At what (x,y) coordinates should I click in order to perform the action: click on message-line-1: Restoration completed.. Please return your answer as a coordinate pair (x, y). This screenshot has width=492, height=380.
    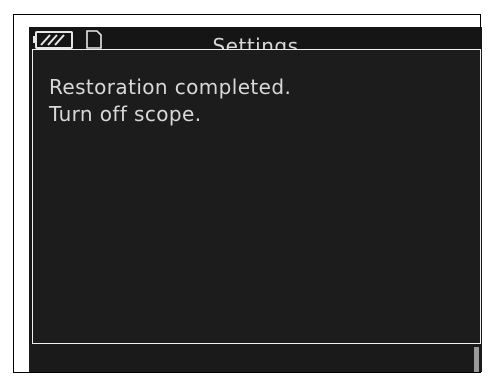
    Looking at the image, I should click on (170, 87).